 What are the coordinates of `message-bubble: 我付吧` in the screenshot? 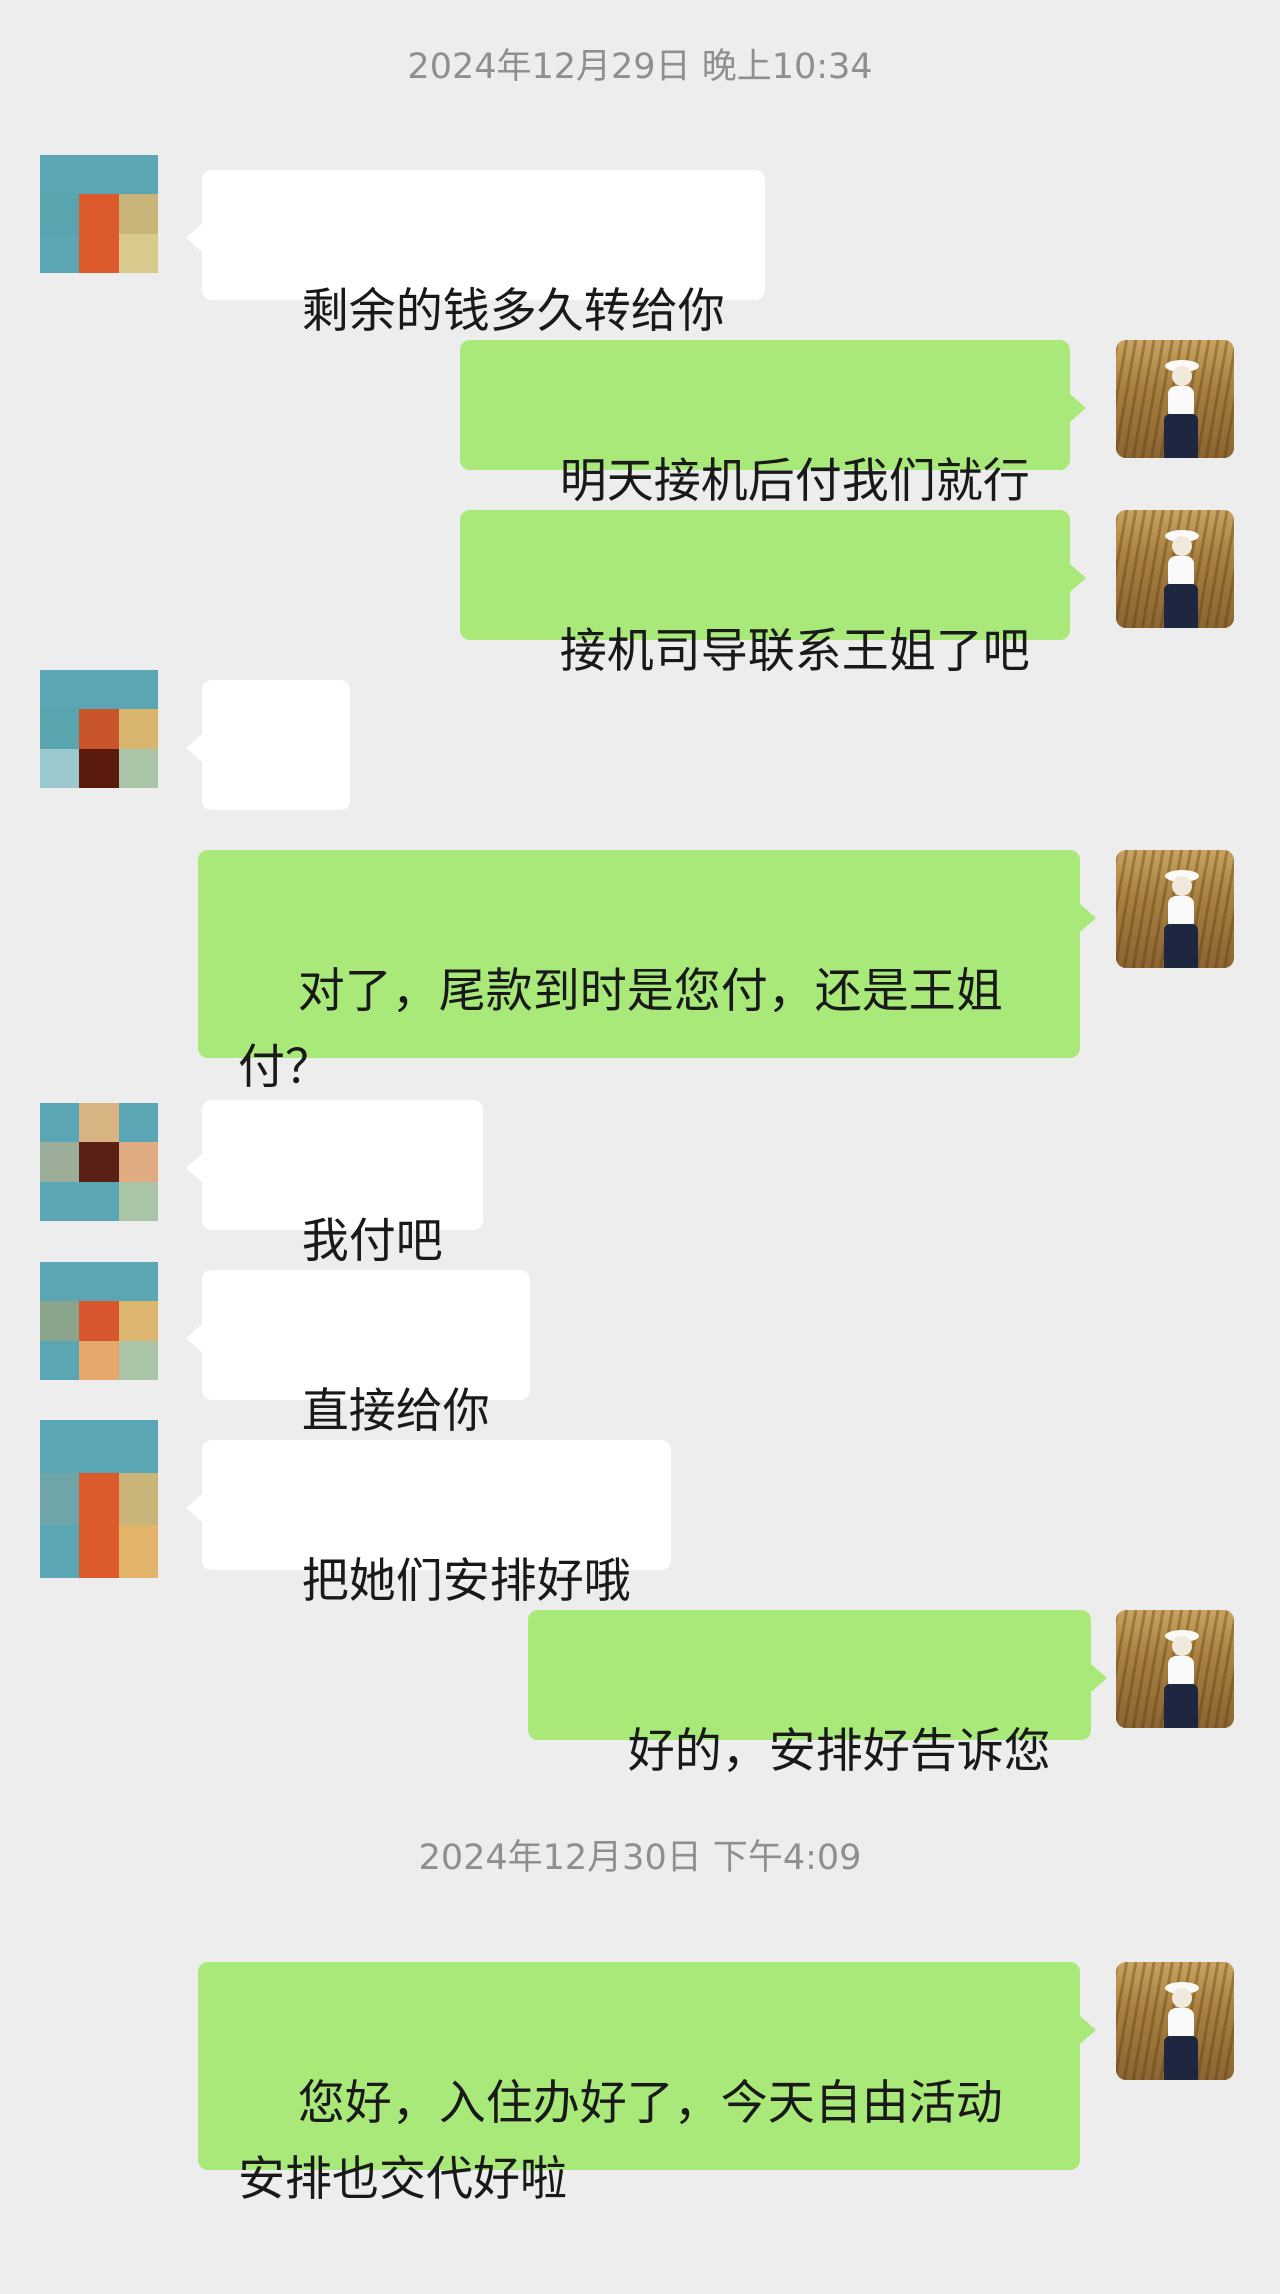 It's located at (334, 1184).